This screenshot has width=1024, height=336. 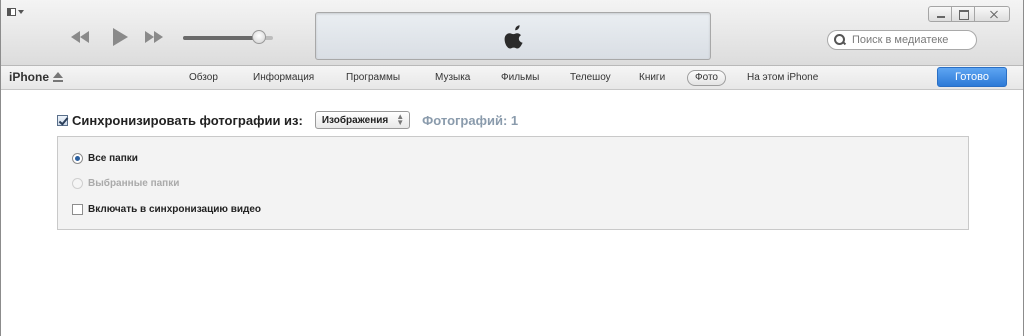 I want to click on all-folders-radio, so click(x=77, y=158).